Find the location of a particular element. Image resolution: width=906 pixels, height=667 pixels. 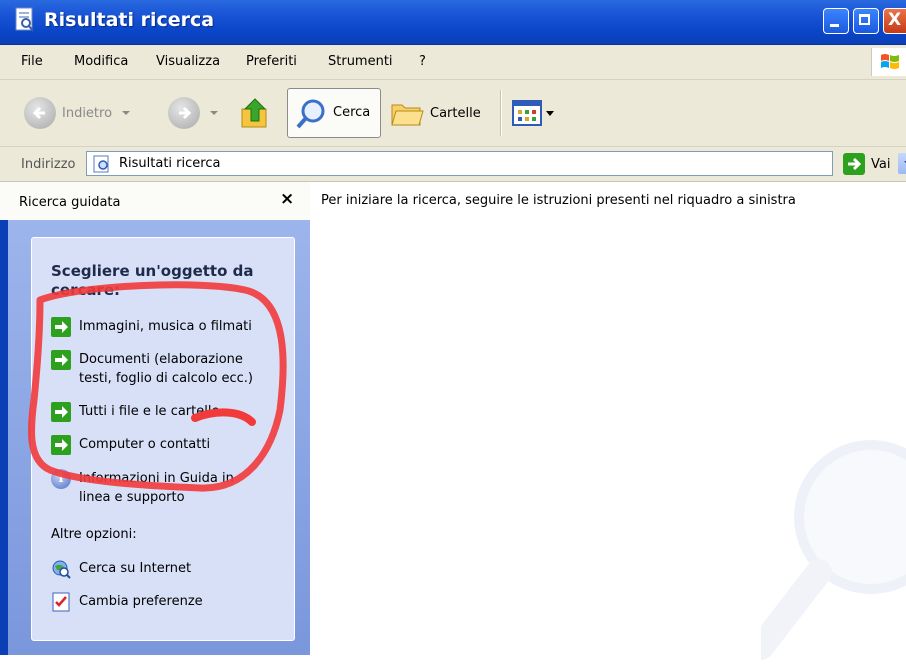

forward-button is located at coordinates (193, 113).